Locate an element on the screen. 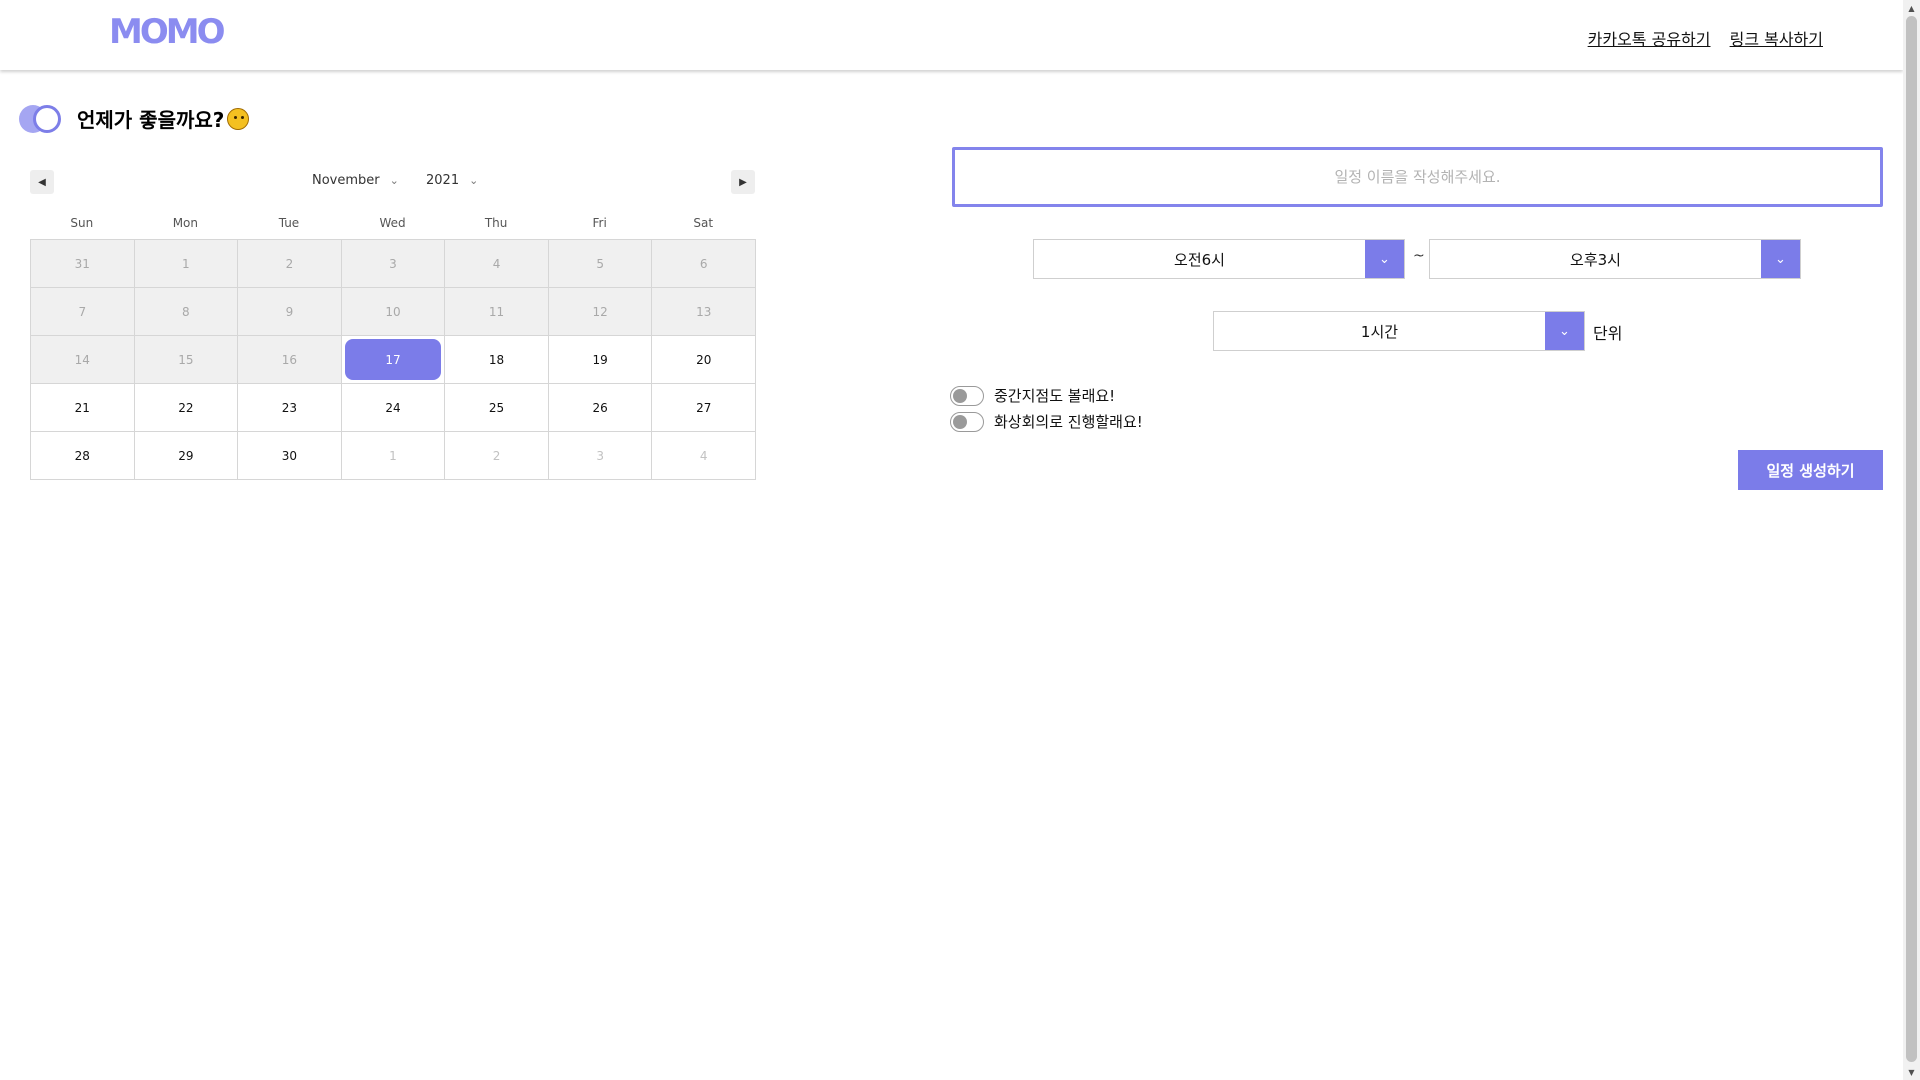 Image resolution: width=1920 pixels, height=1080 pixels. top-header: MOMO 카카오톡 공유하기 링크 복사하기 is located at coordinates (951, 35).